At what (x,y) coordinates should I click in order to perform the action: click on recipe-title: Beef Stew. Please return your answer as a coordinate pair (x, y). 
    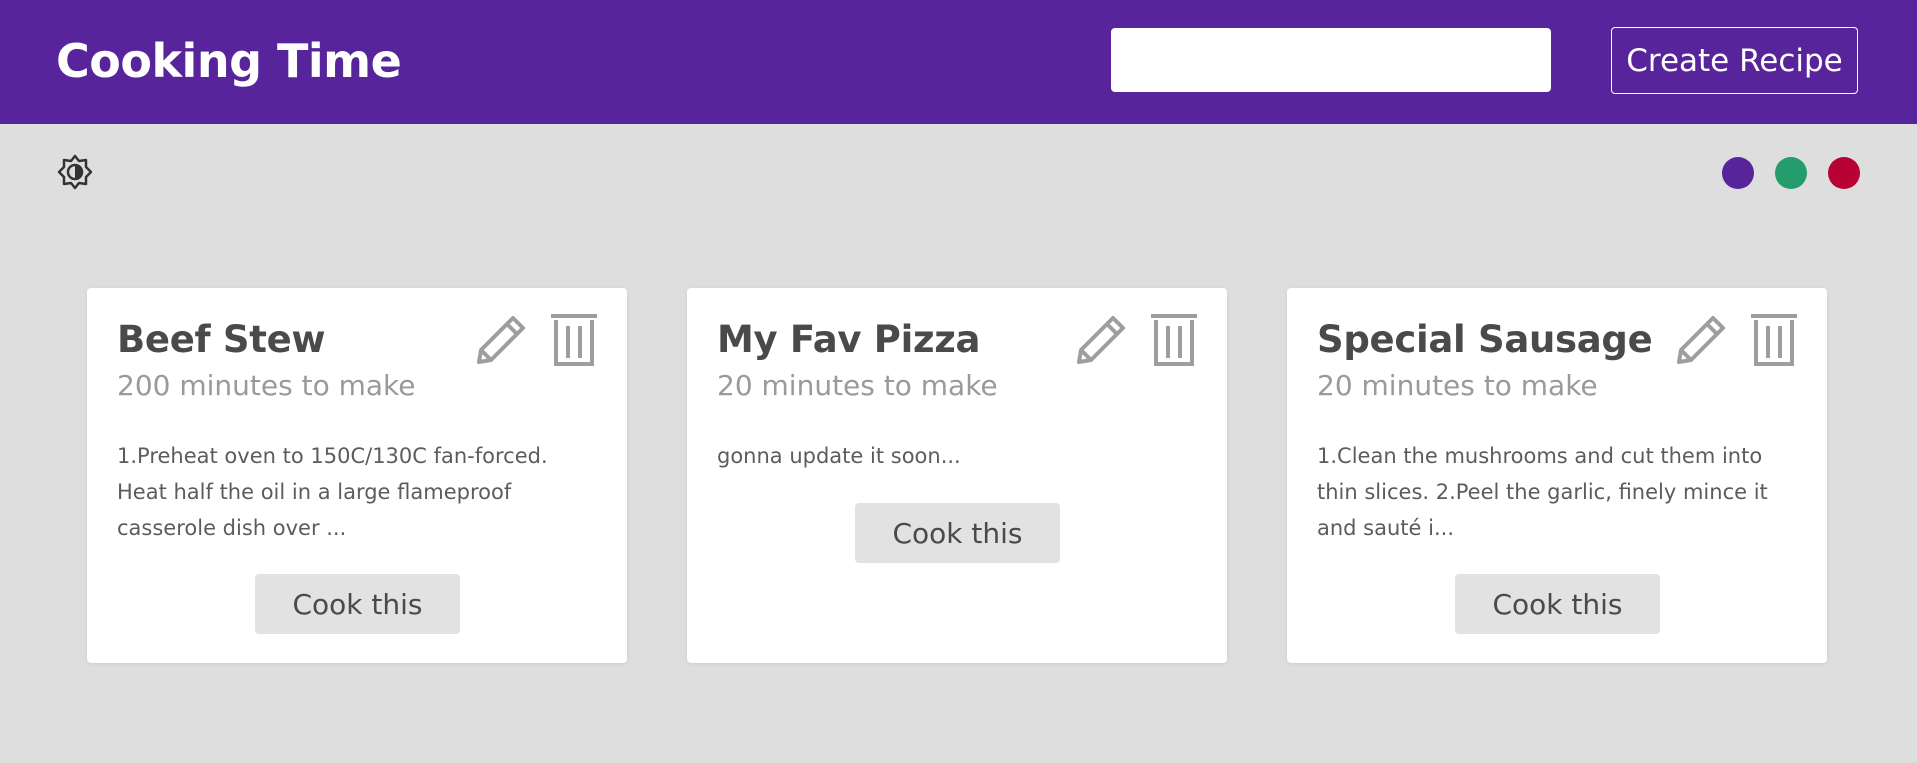
    Looking at the image, I should click on (221, 339).